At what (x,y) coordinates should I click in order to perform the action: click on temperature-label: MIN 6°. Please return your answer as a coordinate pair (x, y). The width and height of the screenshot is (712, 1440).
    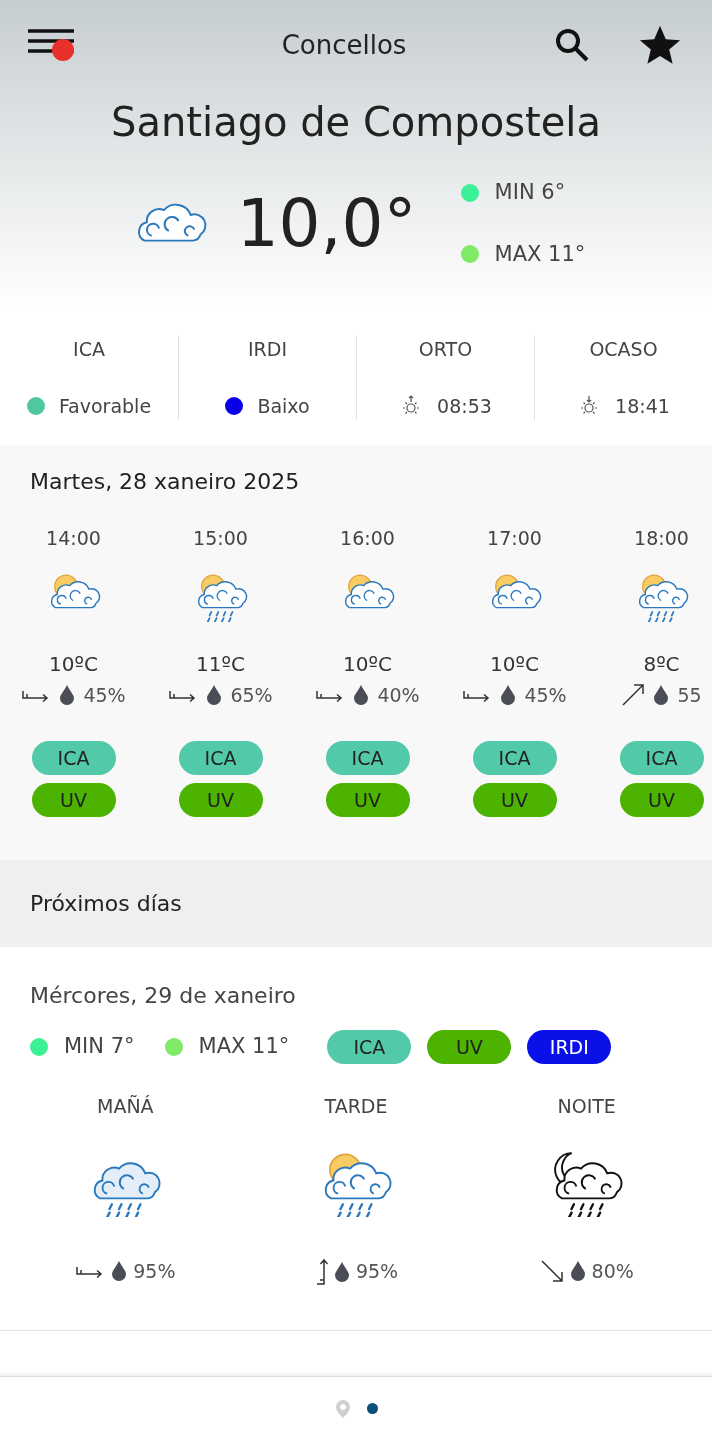
    Looking at the image, I should click on (530, 192).